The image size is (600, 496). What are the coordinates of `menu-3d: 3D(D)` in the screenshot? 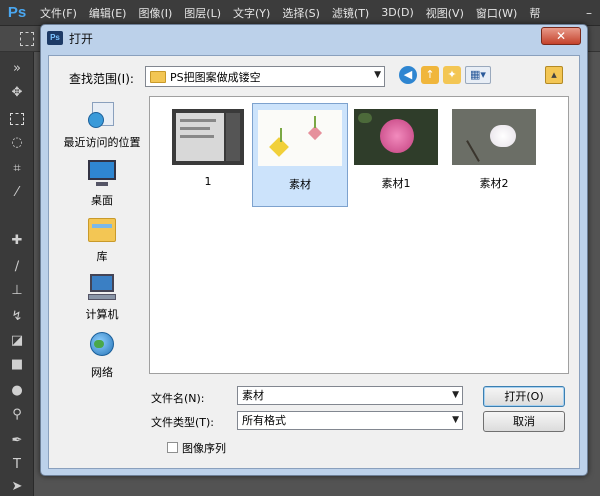 It's located at (397, 12).